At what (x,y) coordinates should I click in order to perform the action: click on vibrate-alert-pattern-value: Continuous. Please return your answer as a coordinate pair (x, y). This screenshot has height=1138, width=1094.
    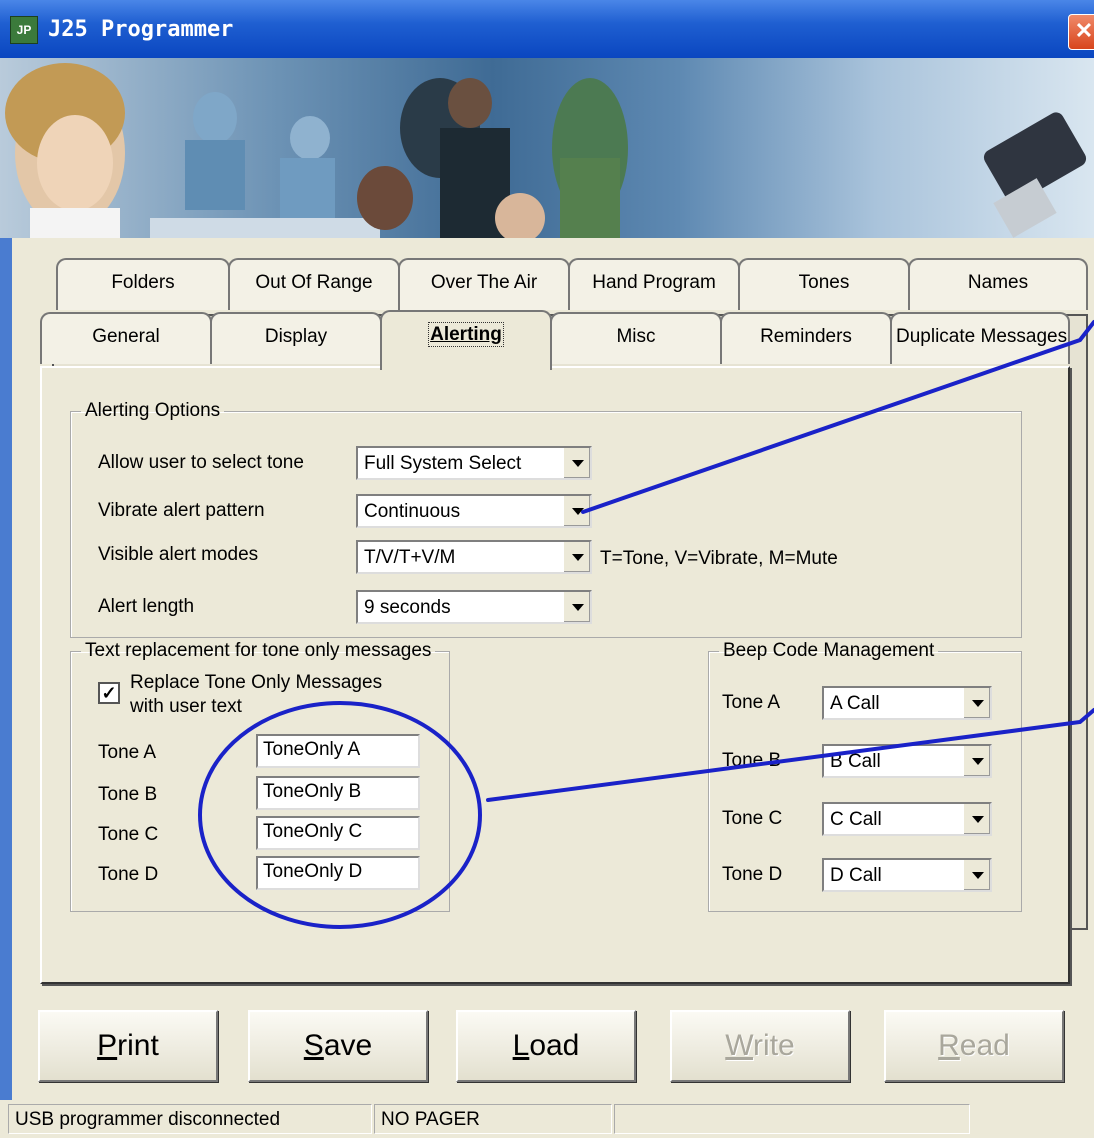
    Looking at the image, I should click on (412, 511).